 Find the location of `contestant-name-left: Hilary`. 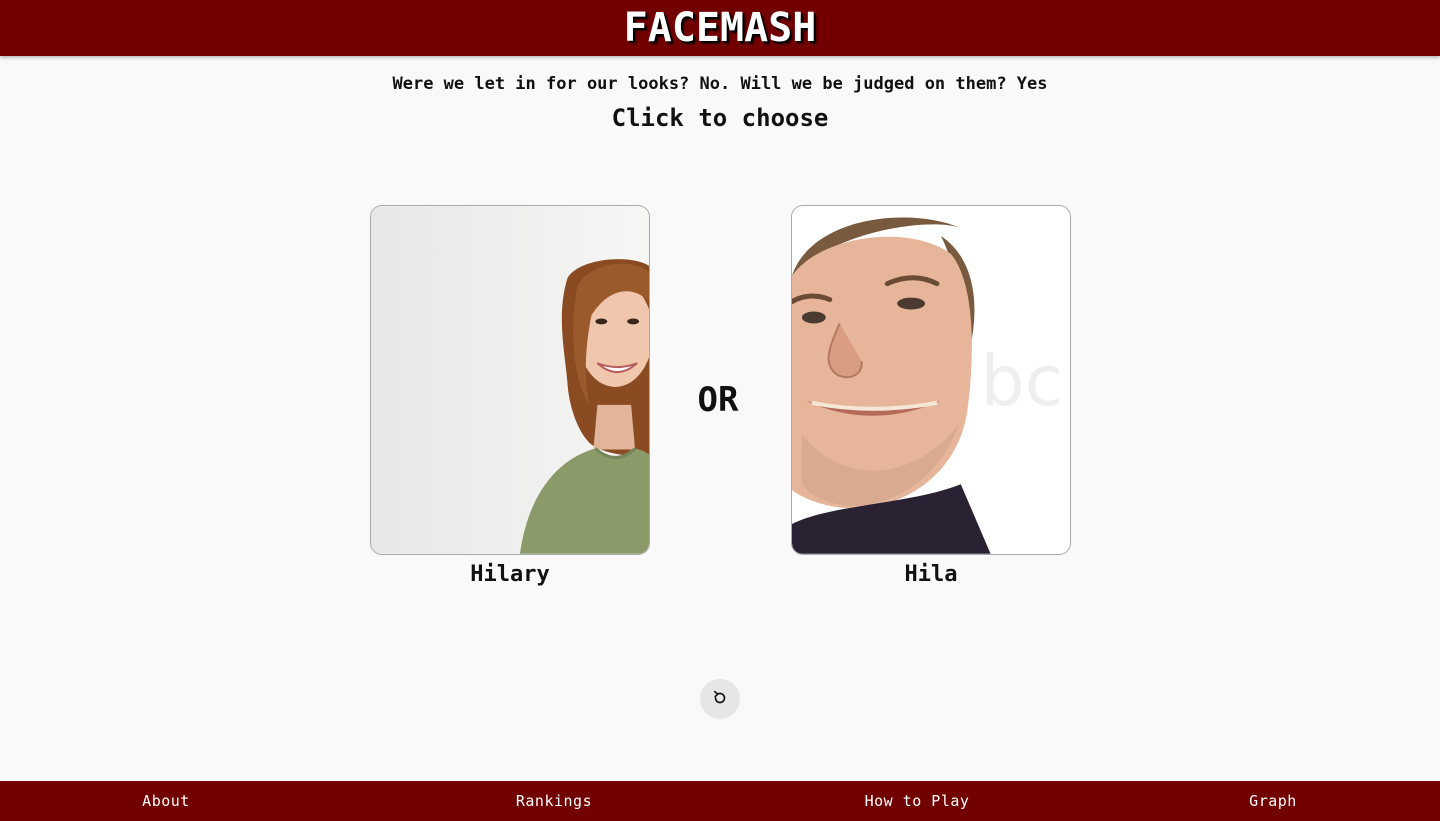

contestant-name-left: Hilary is located at coordinates (510, 574).